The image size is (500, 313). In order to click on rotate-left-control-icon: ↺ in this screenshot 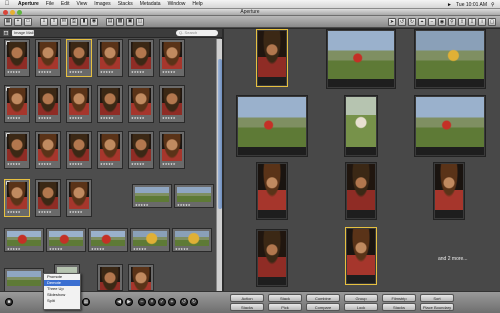, I will do `click(184, 302)`.